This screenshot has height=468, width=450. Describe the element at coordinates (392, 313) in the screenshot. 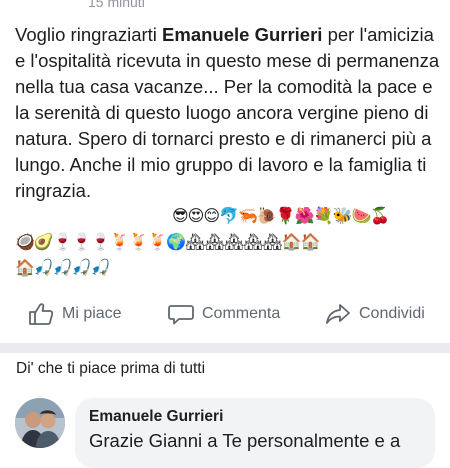

I see `share-label: Condividi` at that location.